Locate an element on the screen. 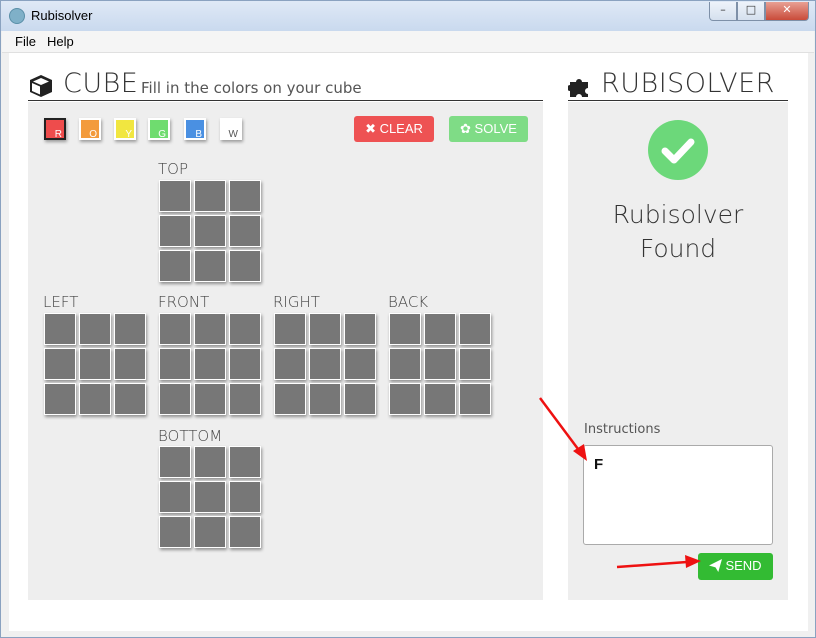  swatch-white: W is located at coordinates (231, 129).